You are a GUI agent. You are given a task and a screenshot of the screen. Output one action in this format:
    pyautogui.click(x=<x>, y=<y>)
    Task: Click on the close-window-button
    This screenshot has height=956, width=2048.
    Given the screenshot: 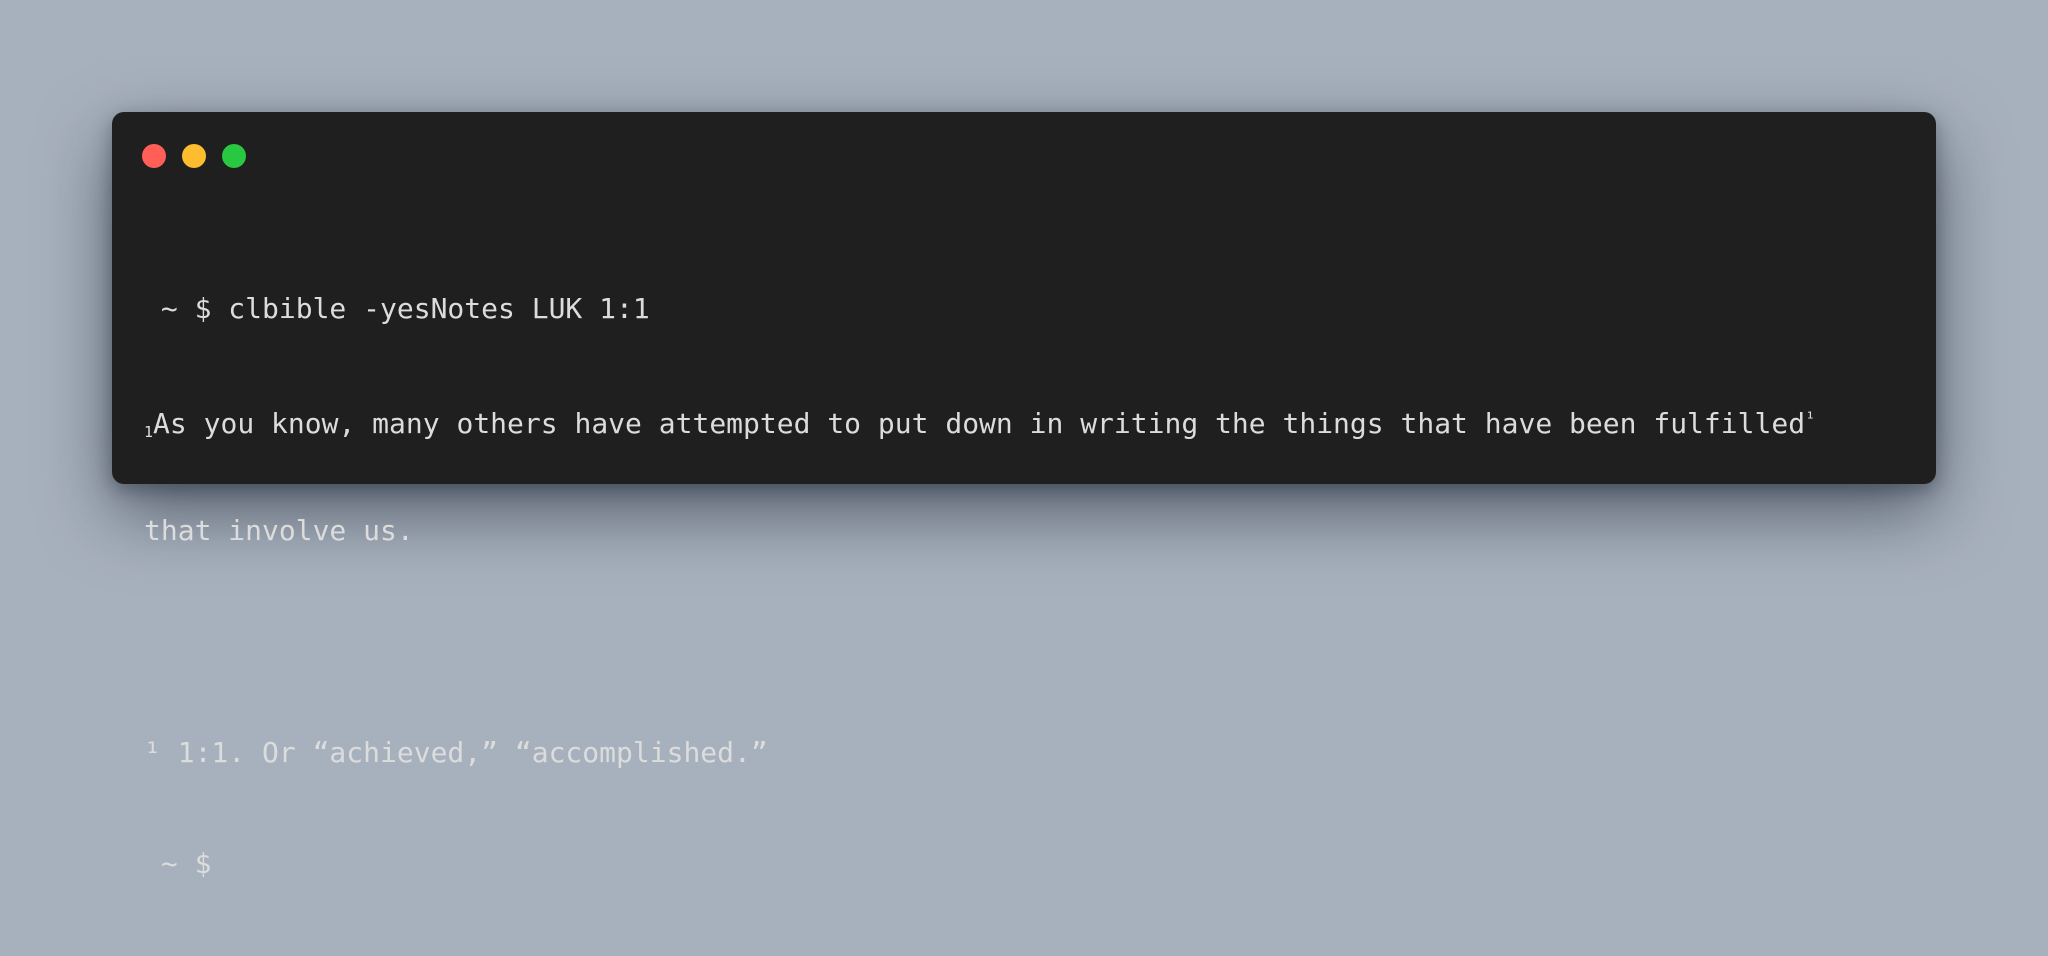 What is the action you would take?
    pyautogui.click(x=154, y=156)
    